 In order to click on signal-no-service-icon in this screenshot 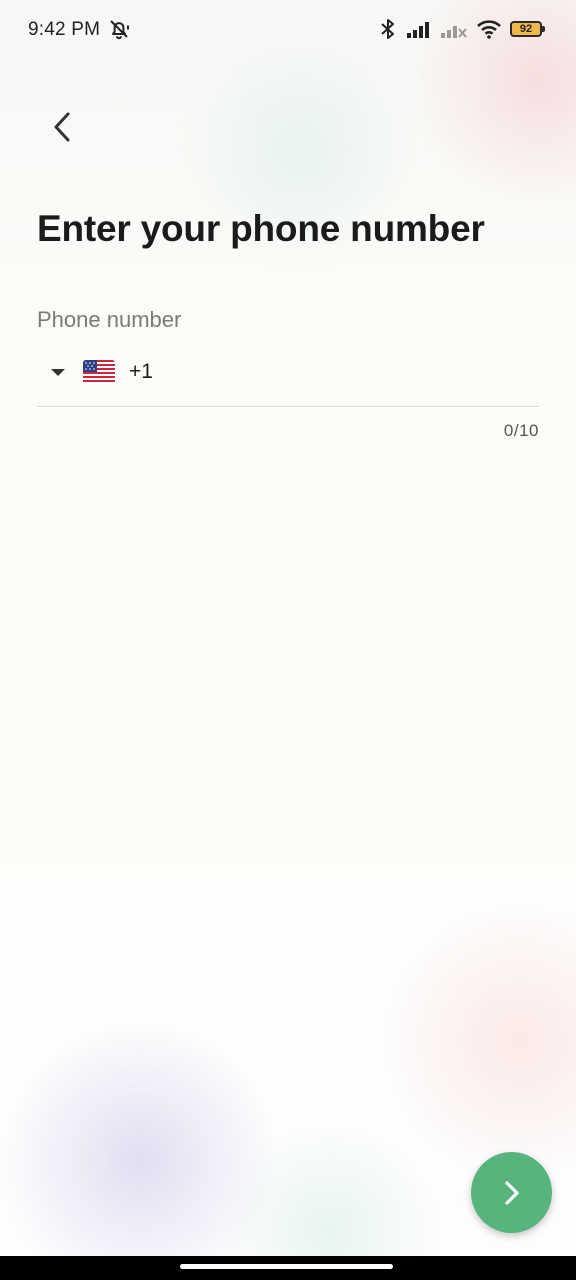, I will do `click(454, 32)`.